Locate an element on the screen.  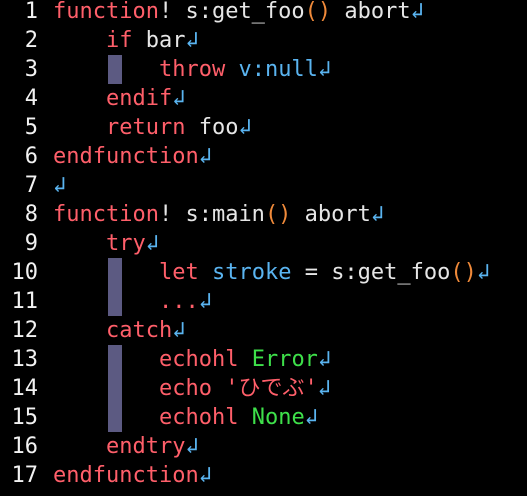
code-line: 16 endtry↲ is located at coordinates (263, 446).